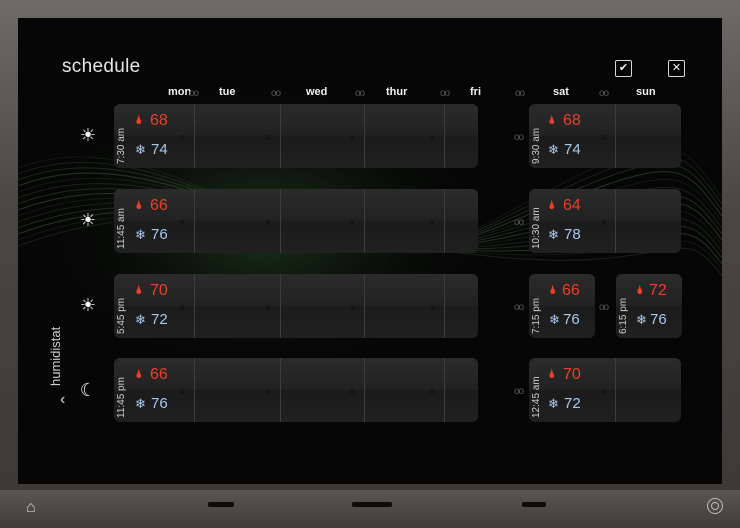 Image resolution: width=740 pixels, height=528 pixels. What do you see at coordinates (396, 92) in the screenshot?
I see `day-label-thur: thur` at bounding box center [396, 92].